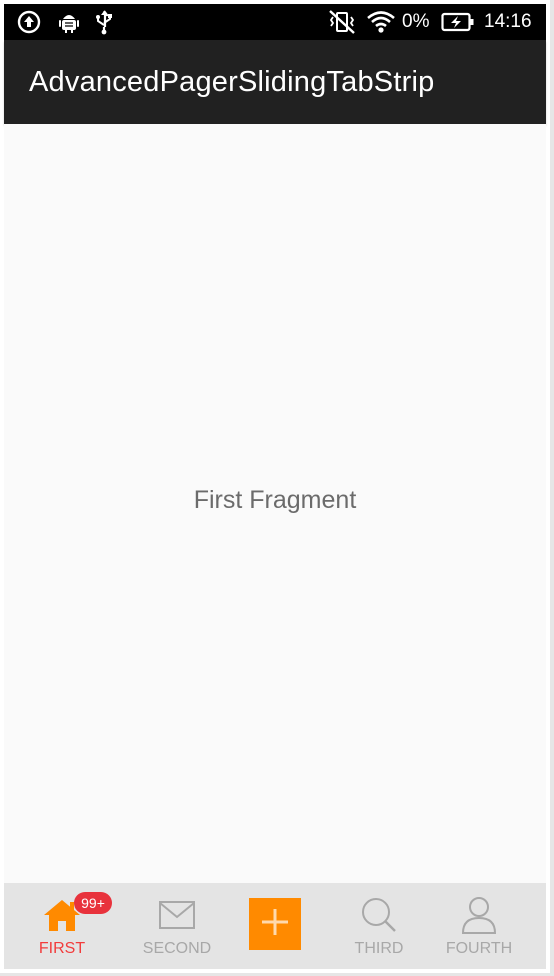 This screenshot has height=976, width=554. Describe the element at coordinates (177, 915) in the screenshot. I see `mail-icon` at that location.